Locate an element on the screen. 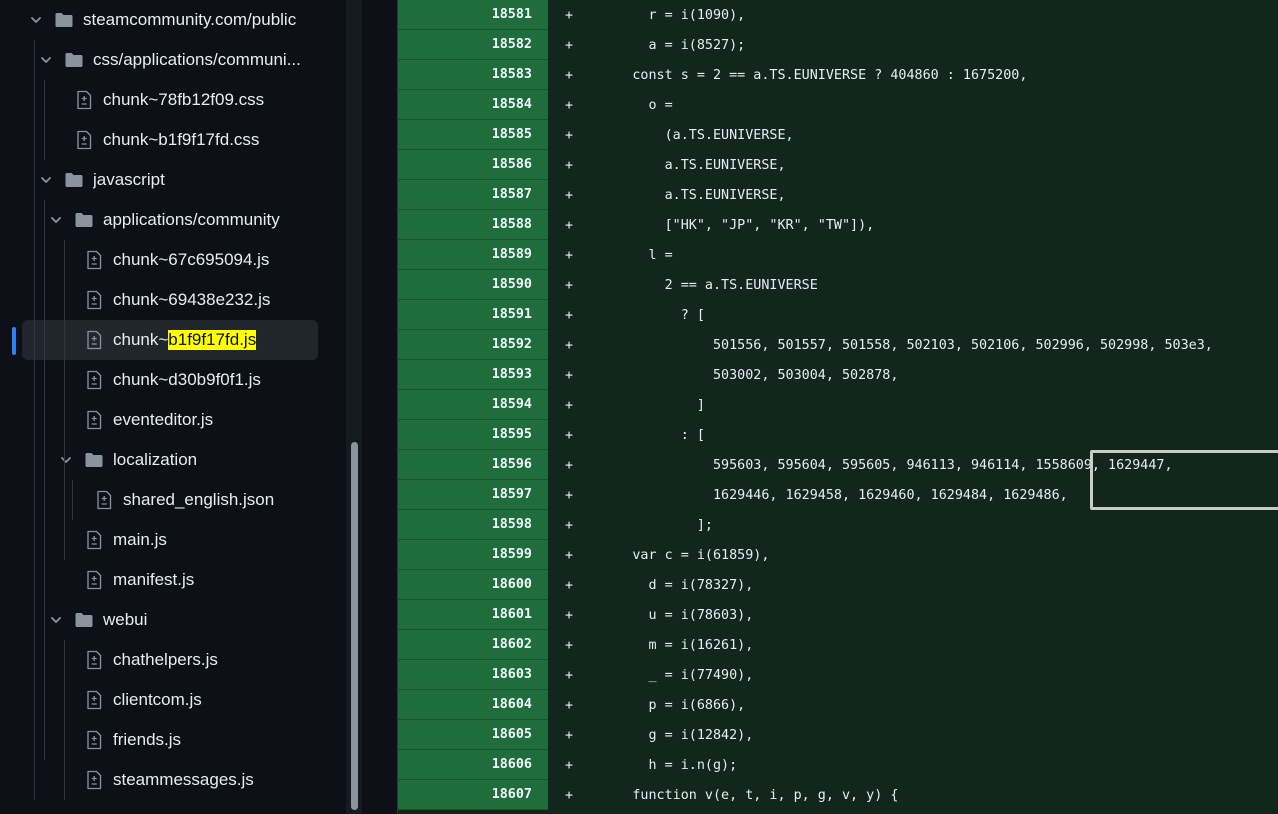 This screenshot has width=1278, height=814. diff-line: 18593 + 503002, 503004, 502878, is located at coordinates (838, 375).